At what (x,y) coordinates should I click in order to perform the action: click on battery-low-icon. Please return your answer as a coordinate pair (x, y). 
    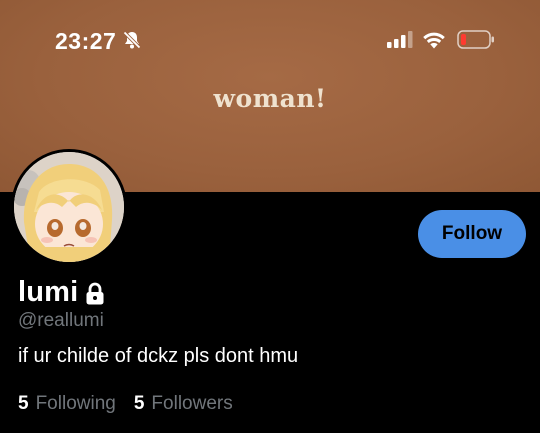
    Looking at the image, I should click on (475, 39).